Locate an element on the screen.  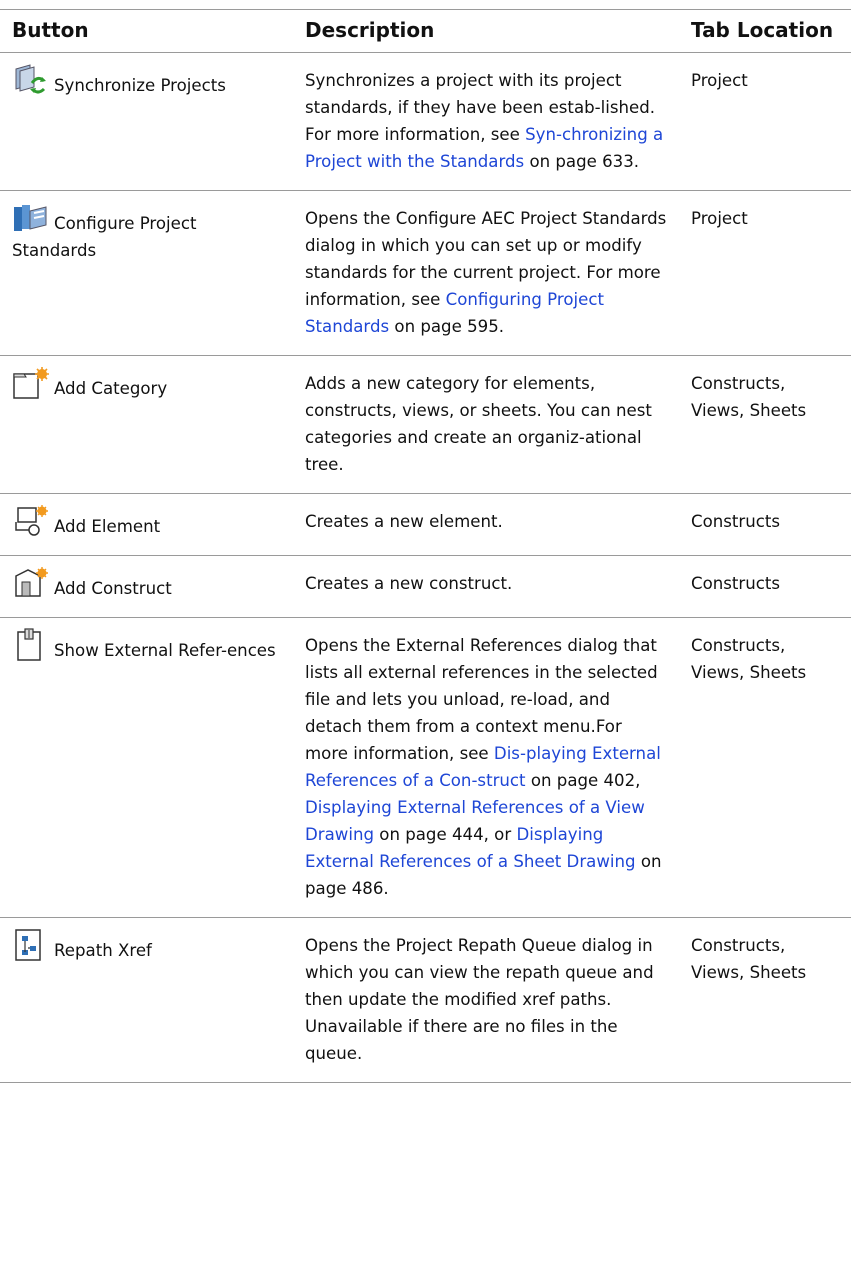
description-text: Creates a new element. is located at coordinates (404, 521).